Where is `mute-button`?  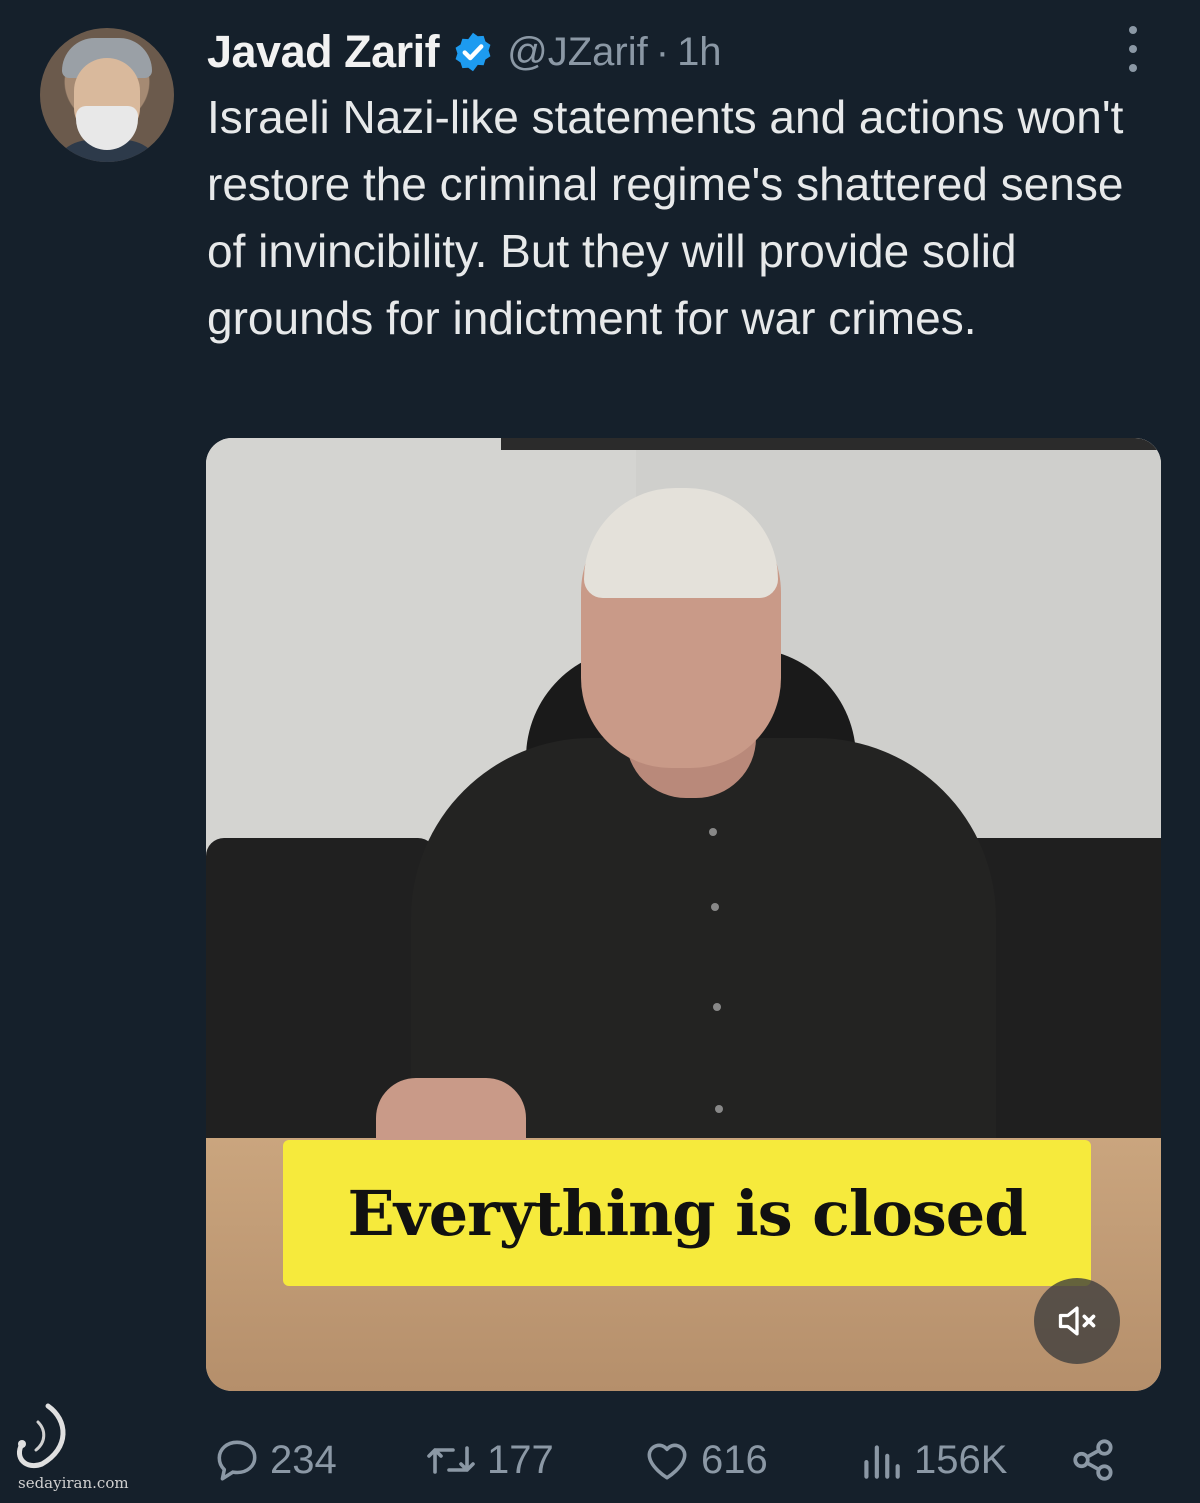
mute-button is located at coordinates (1077, 1321).